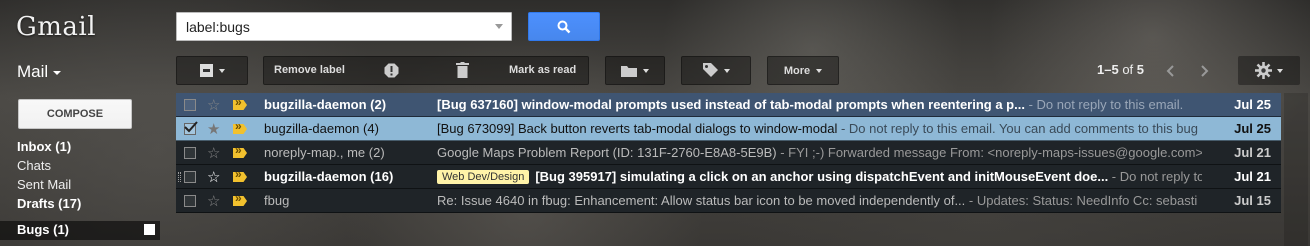 The image size is (1310, 246). Describe the element at coordinates (336, 26) in the screenshot. I see `search-input` at that location.